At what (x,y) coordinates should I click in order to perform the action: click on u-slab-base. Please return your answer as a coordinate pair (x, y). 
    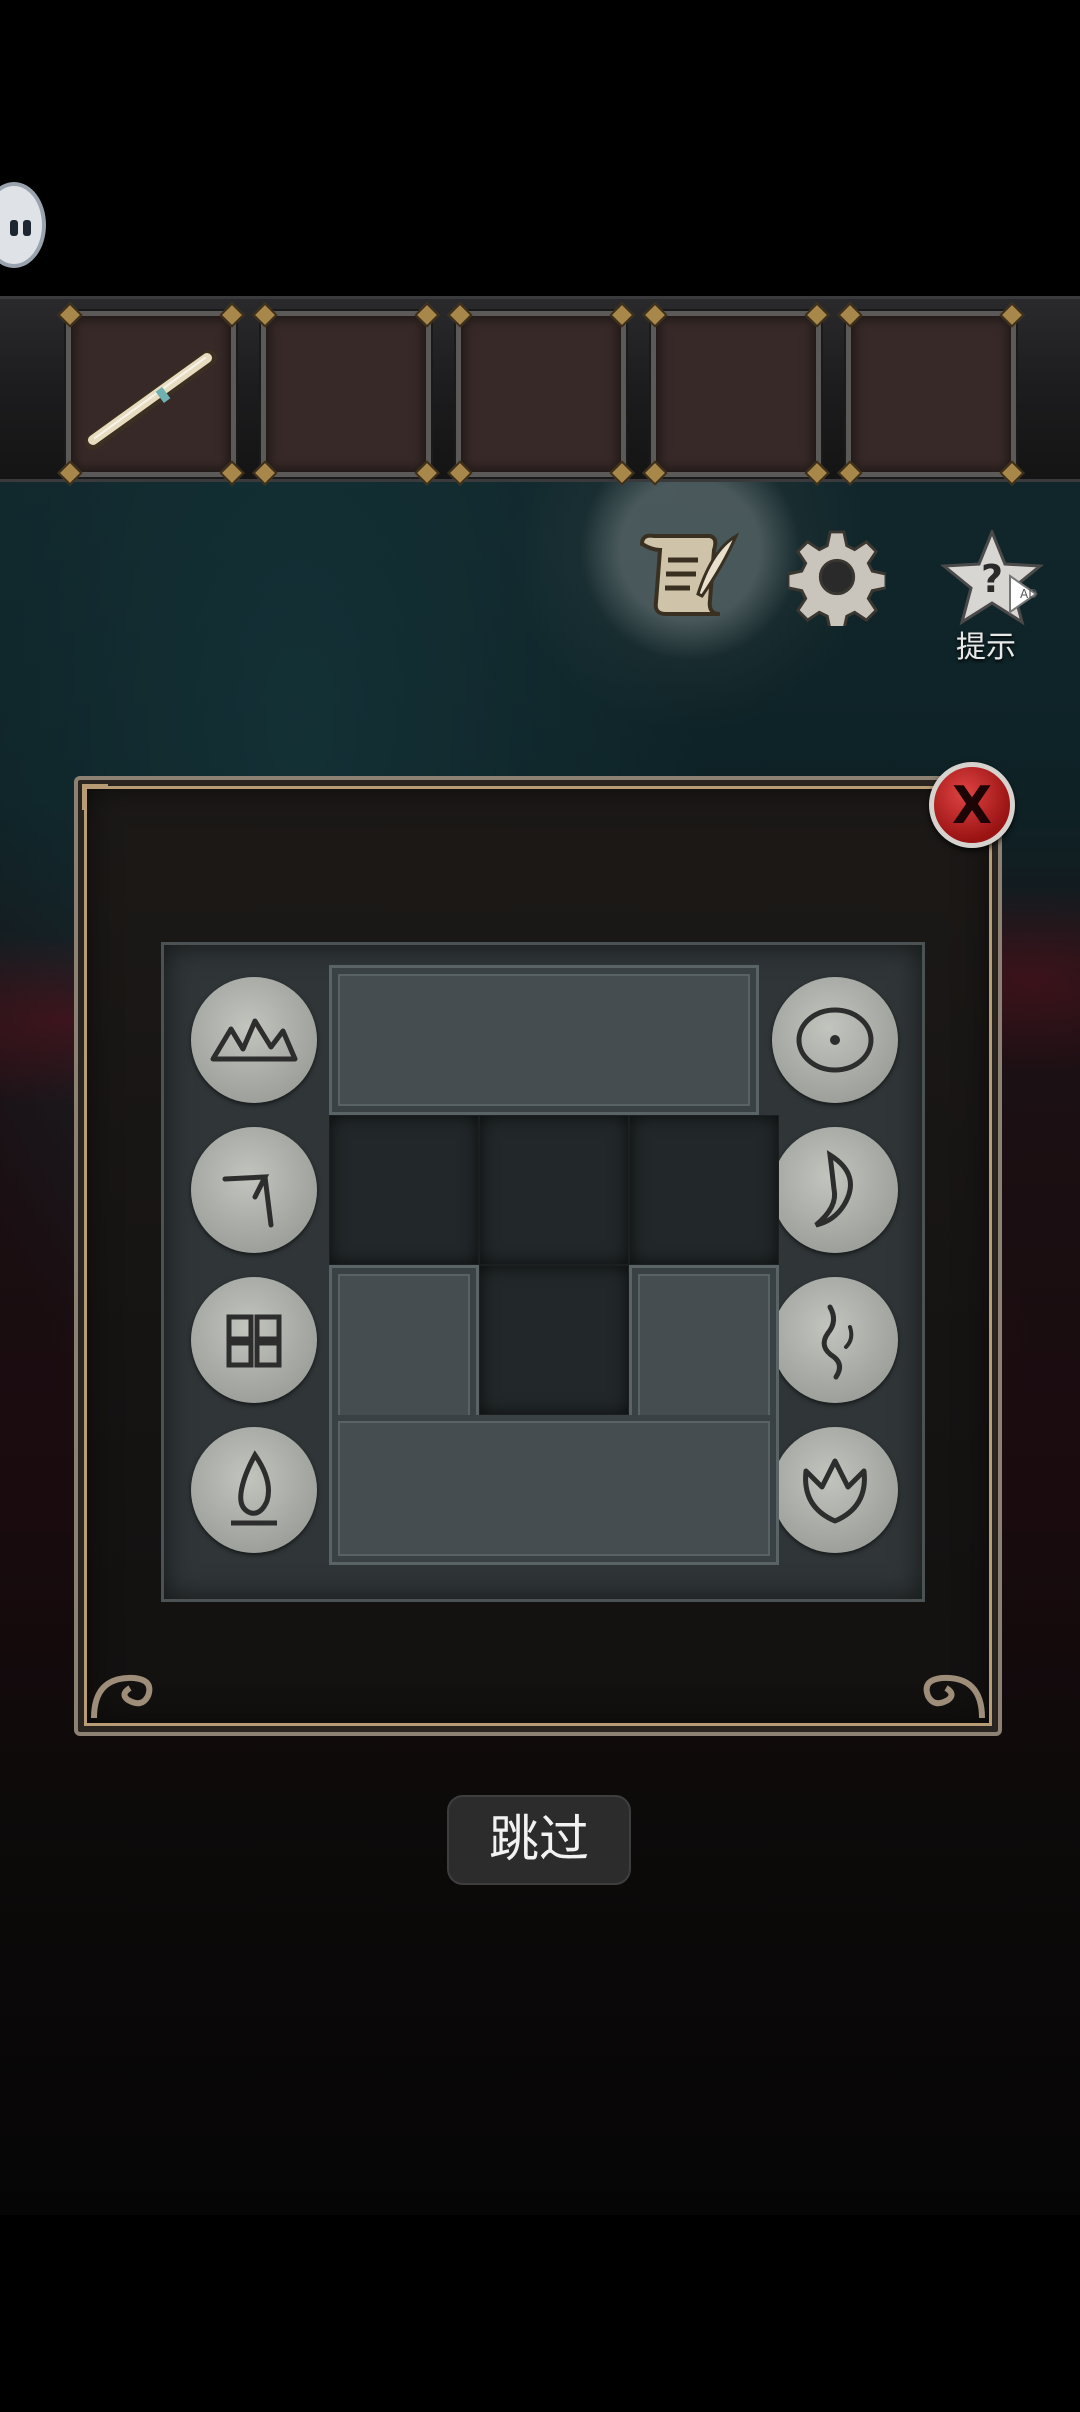
    Looking at the image, I should click on (554, 1490).